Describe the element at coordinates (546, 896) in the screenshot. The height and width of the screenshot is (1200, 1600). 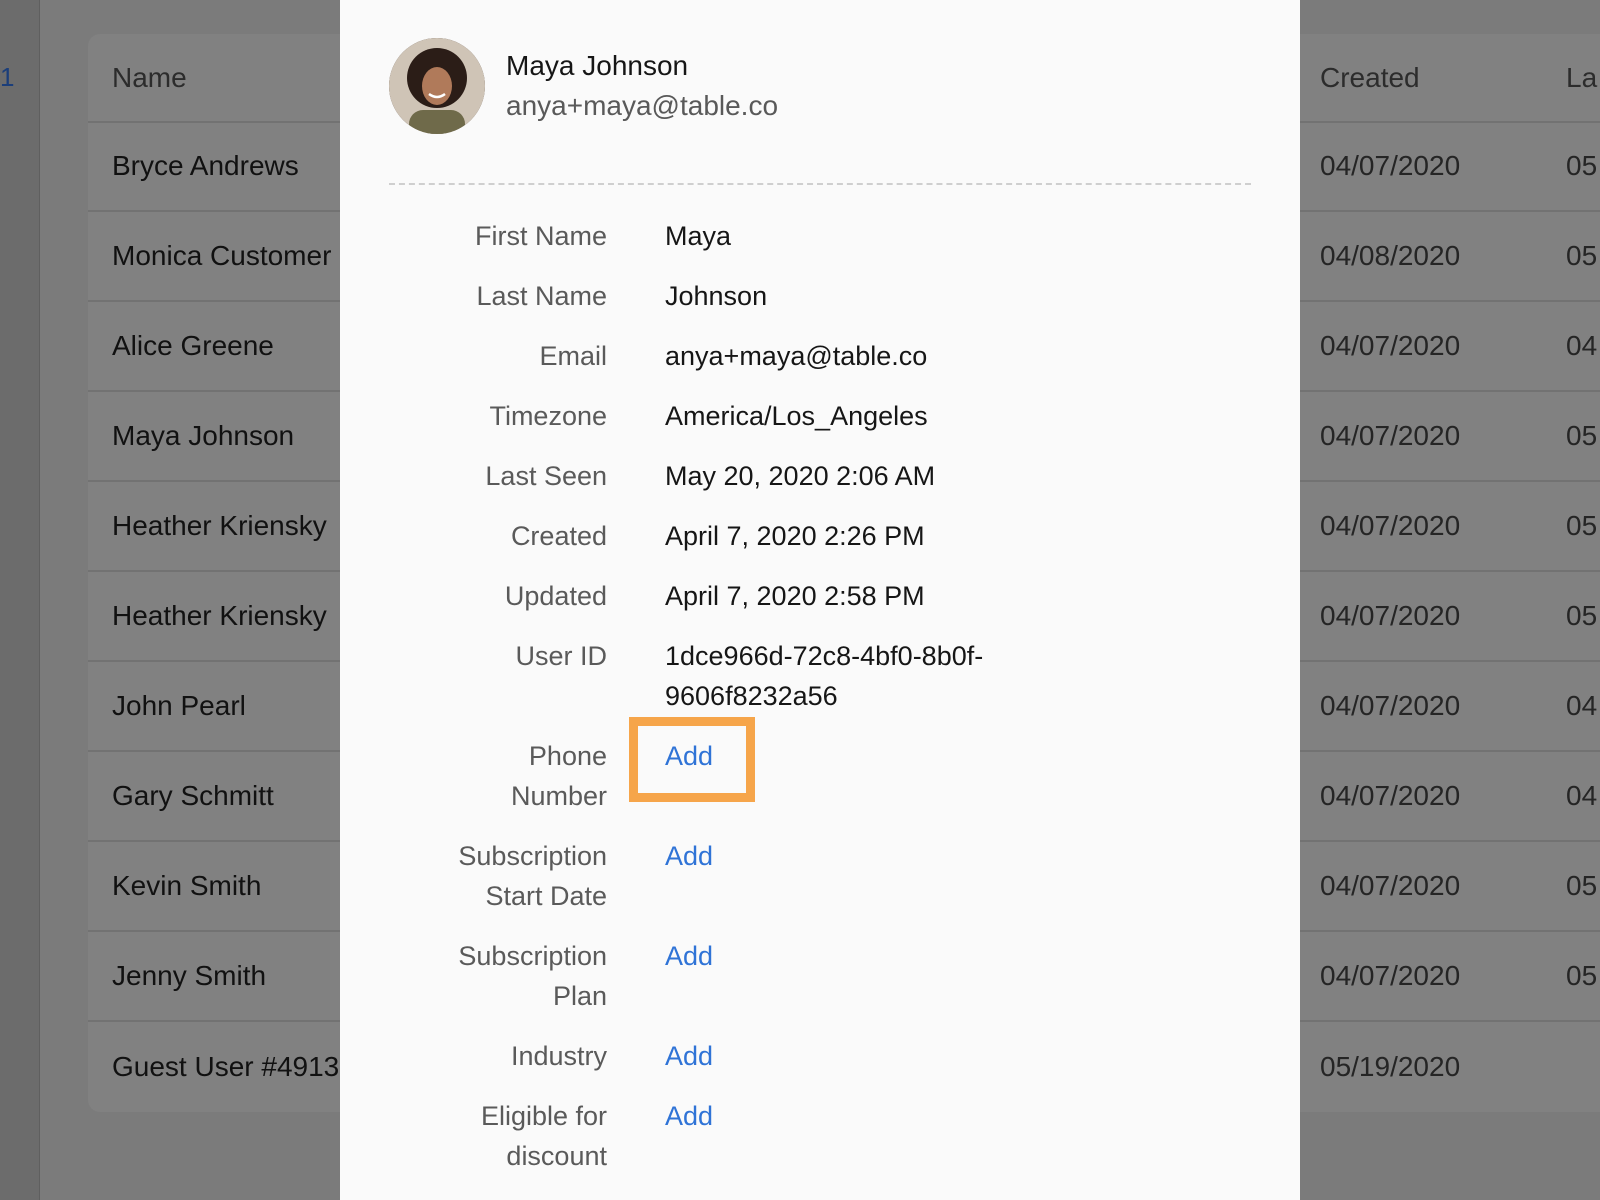
I see `label-subscription-start-line2: Start Date` at that location.